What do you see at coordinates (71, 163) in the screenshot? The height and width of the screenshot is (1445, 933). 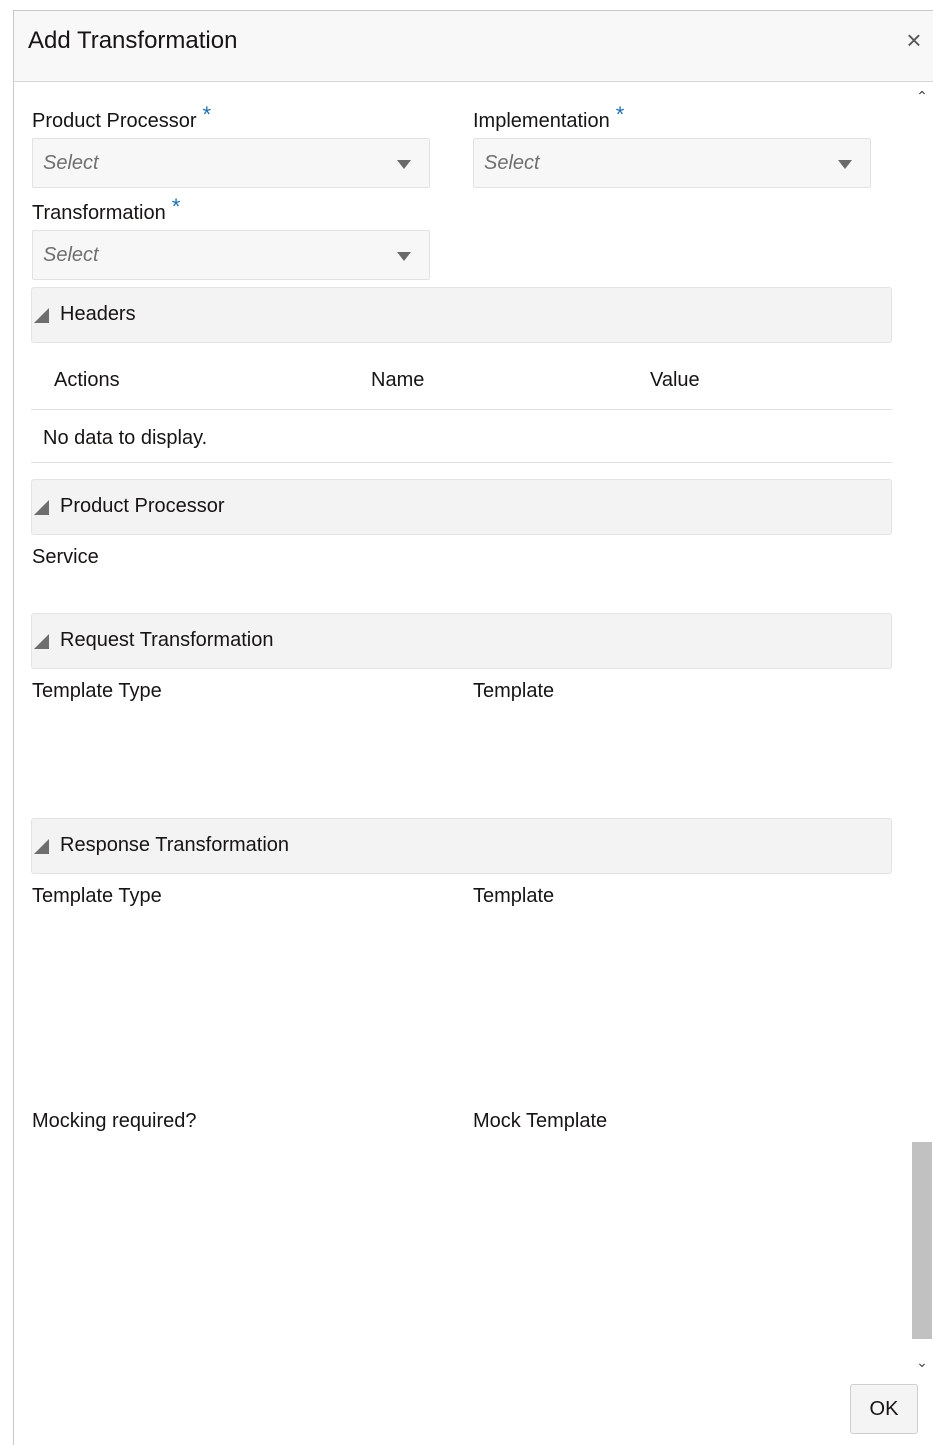 I see `product-processor-placeholder: Select` at bounding box center [71, 163].